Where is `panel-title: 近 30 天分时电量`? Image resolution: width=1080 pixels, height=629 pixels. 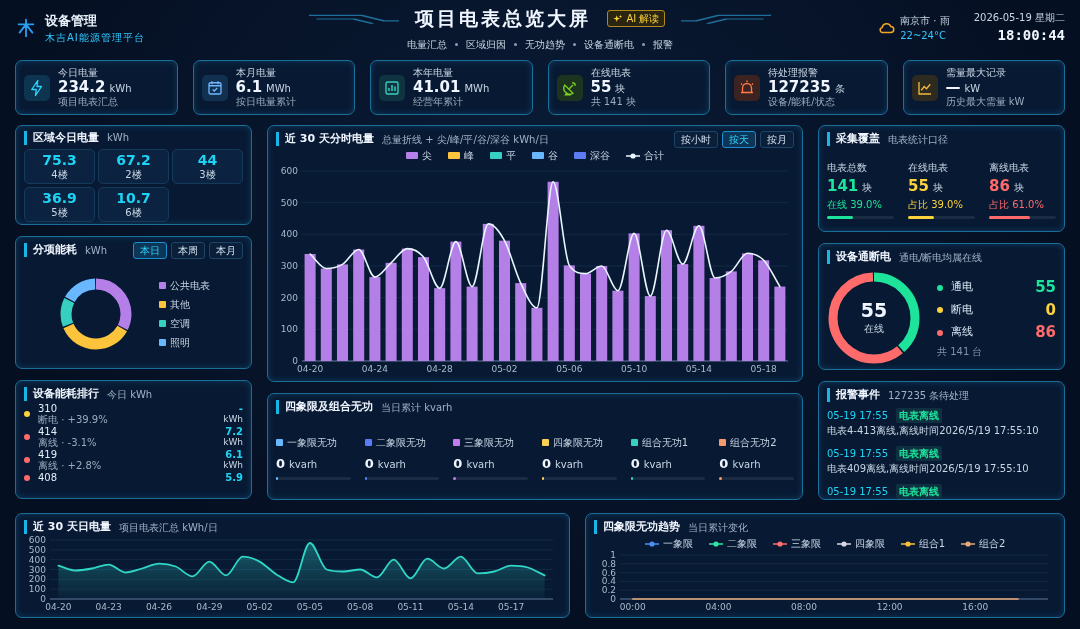
panel-title: 近 30 天分时电量 is located at coordinates (325, 139).